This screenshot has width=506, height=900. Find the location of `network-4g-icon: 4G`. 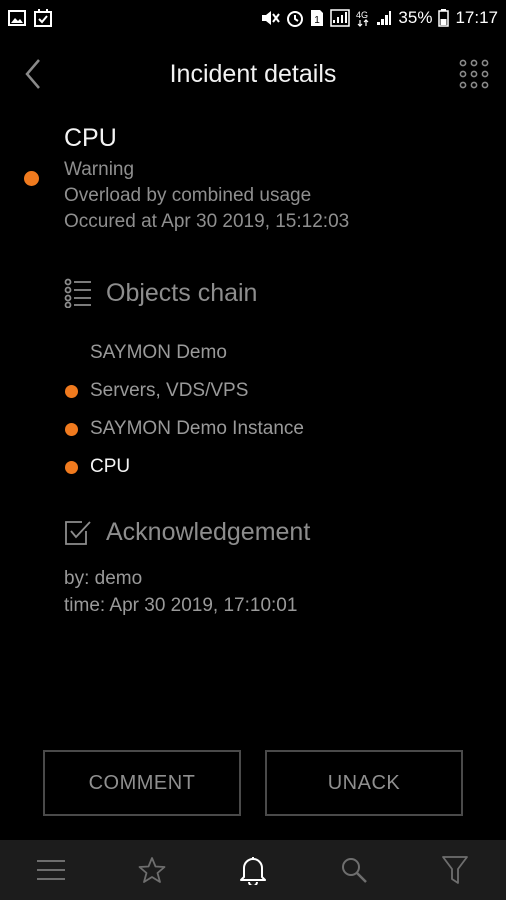

network-4g-icon: 4G is located at coordinates (363, 18).